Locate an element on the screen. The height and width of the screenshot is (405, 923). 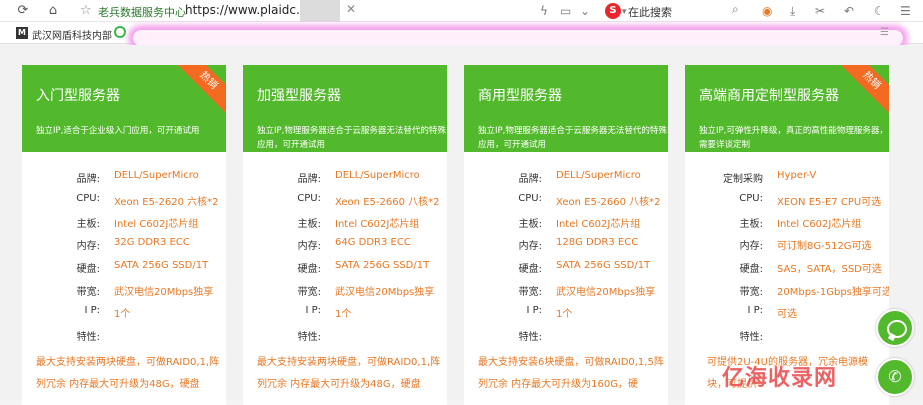
spec-row: 带宽: 20Mbps-1Gbps独享可选 is located at coordinates (787, 293).